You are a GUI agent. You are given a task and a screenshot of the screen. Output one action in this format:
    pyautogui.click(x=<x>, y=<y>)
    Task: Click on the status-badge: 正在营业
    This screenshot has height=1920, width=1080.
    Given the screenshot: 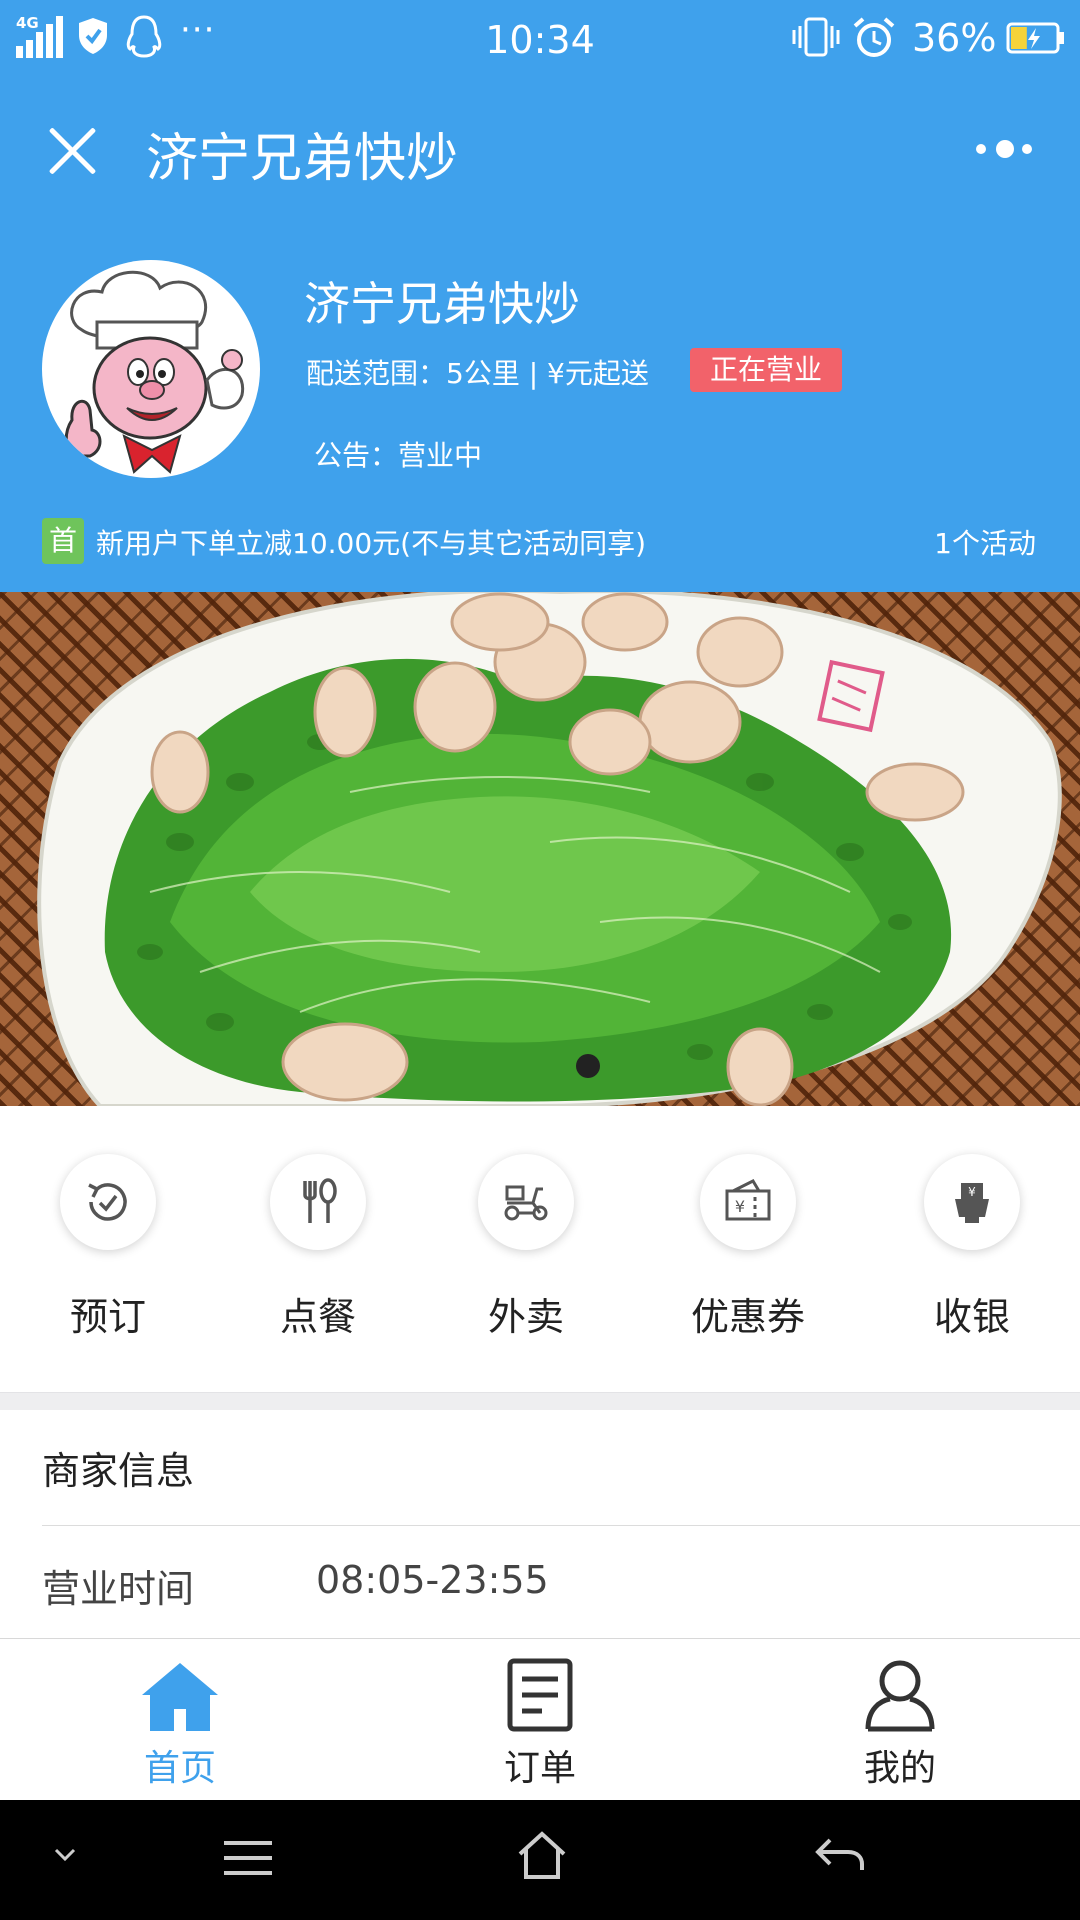 What is the action you would take?
    pyautogui.click(x=766, y=370)
    